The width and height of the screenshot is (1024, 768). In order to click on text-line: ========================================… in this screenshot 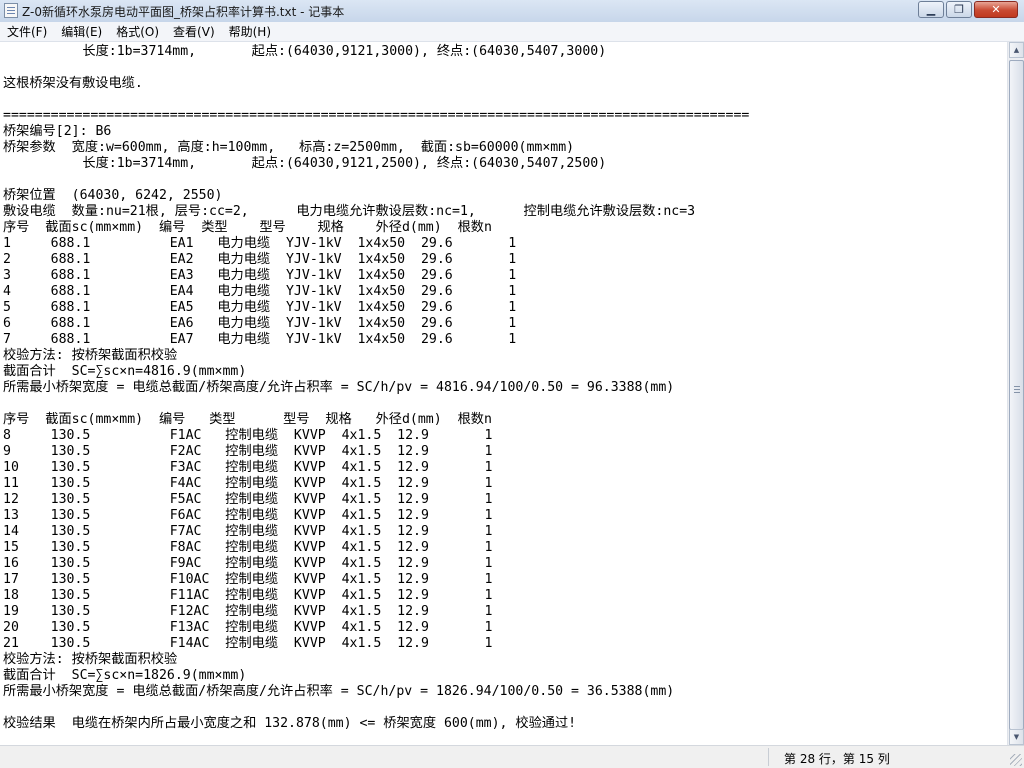, I will do `click(376, 115)`.